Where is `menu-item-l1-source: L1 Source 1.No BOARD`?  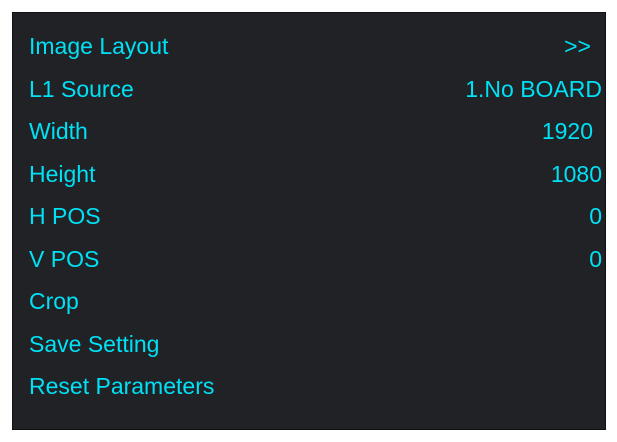 menu-item-l1-source: L1 Source 1.No BOARD is located at coordinates (309, 95).